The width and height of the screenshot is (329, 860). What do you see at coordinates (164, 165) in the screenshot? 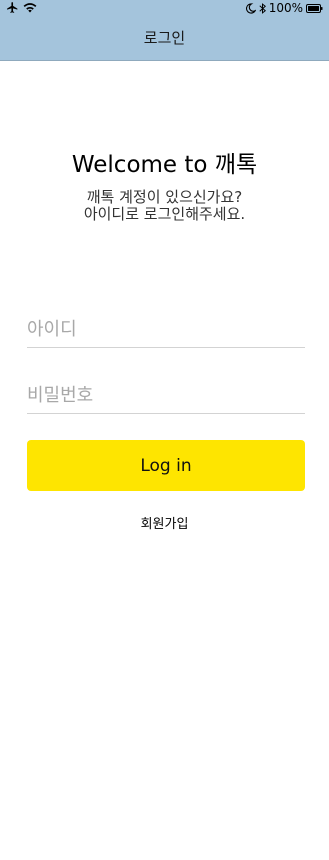
I see `welcome-title: Welcome to 깨톡` at bounding box center [164, 165].